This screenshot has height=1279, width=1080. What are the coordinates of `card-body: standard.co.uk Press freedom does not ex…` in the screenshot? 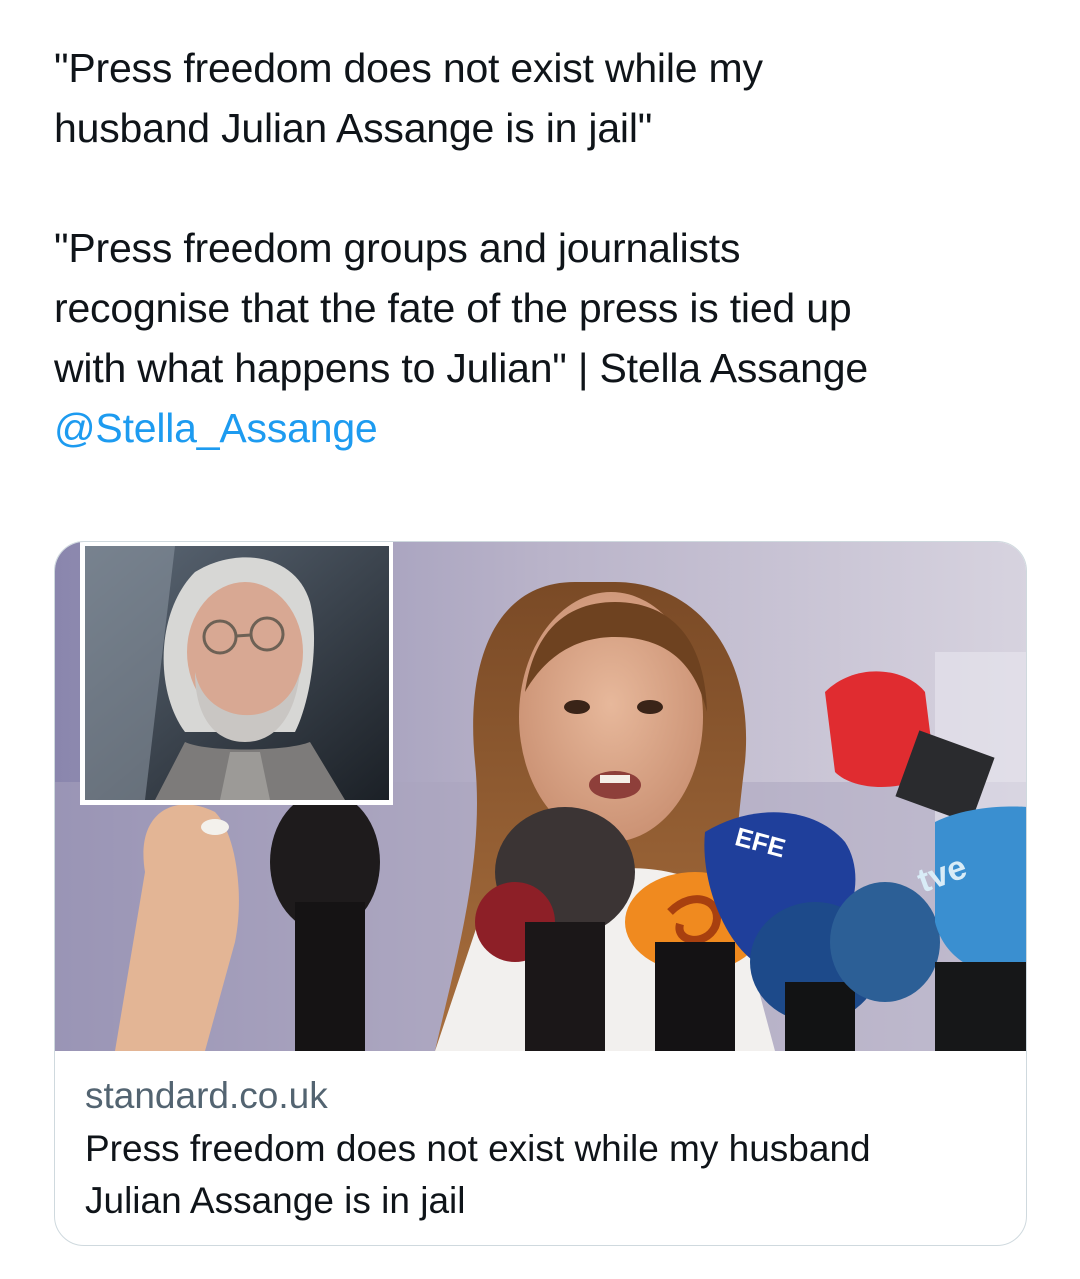 It's located at (545, 1148).